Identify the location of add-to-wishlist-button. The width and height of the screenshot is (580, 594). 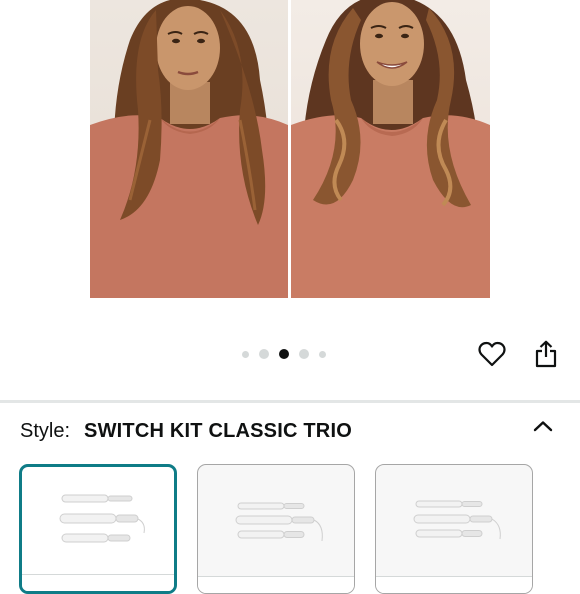
(492, 354).